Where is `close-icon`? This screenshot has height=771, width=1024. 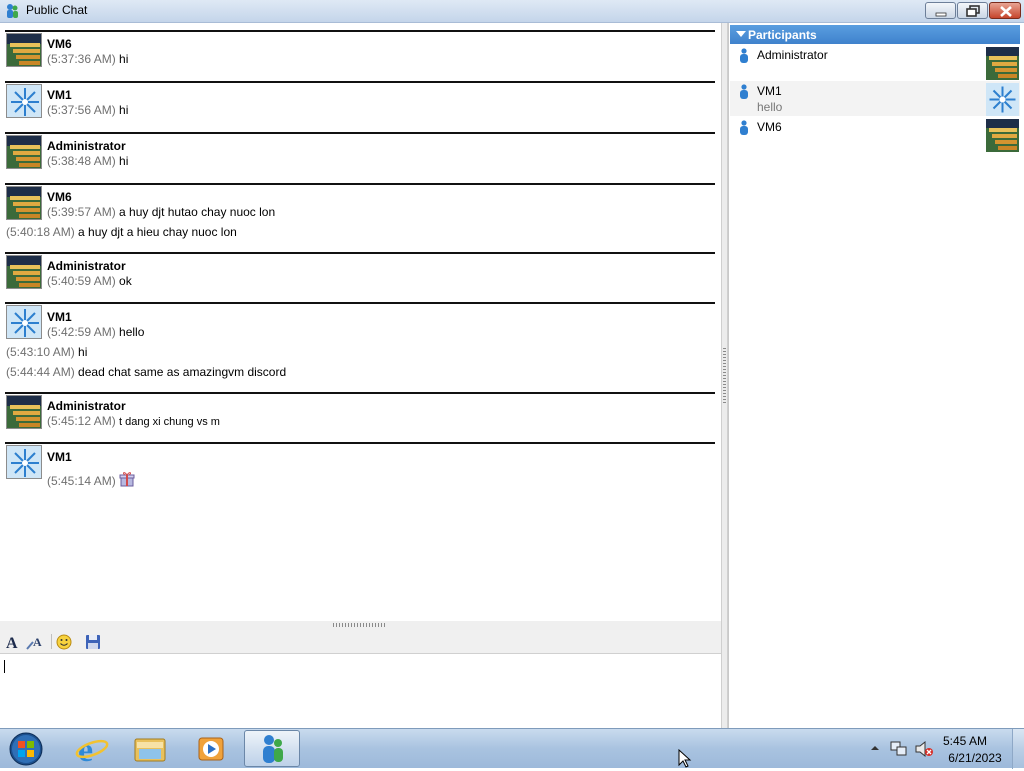
close-icon is located at coordinates (1006, 11).